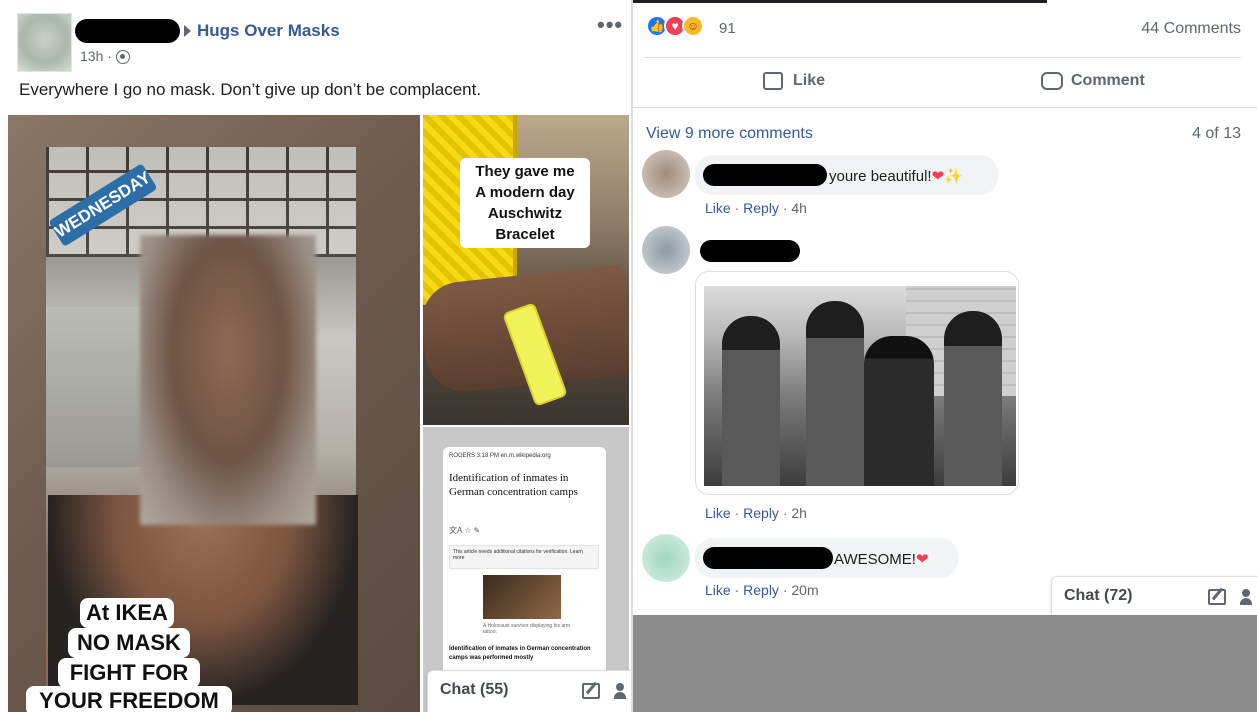 Image resolution: width=1257 pixels, height=712 pixels. I want to click on redacted-author-name, so click(127, 31).